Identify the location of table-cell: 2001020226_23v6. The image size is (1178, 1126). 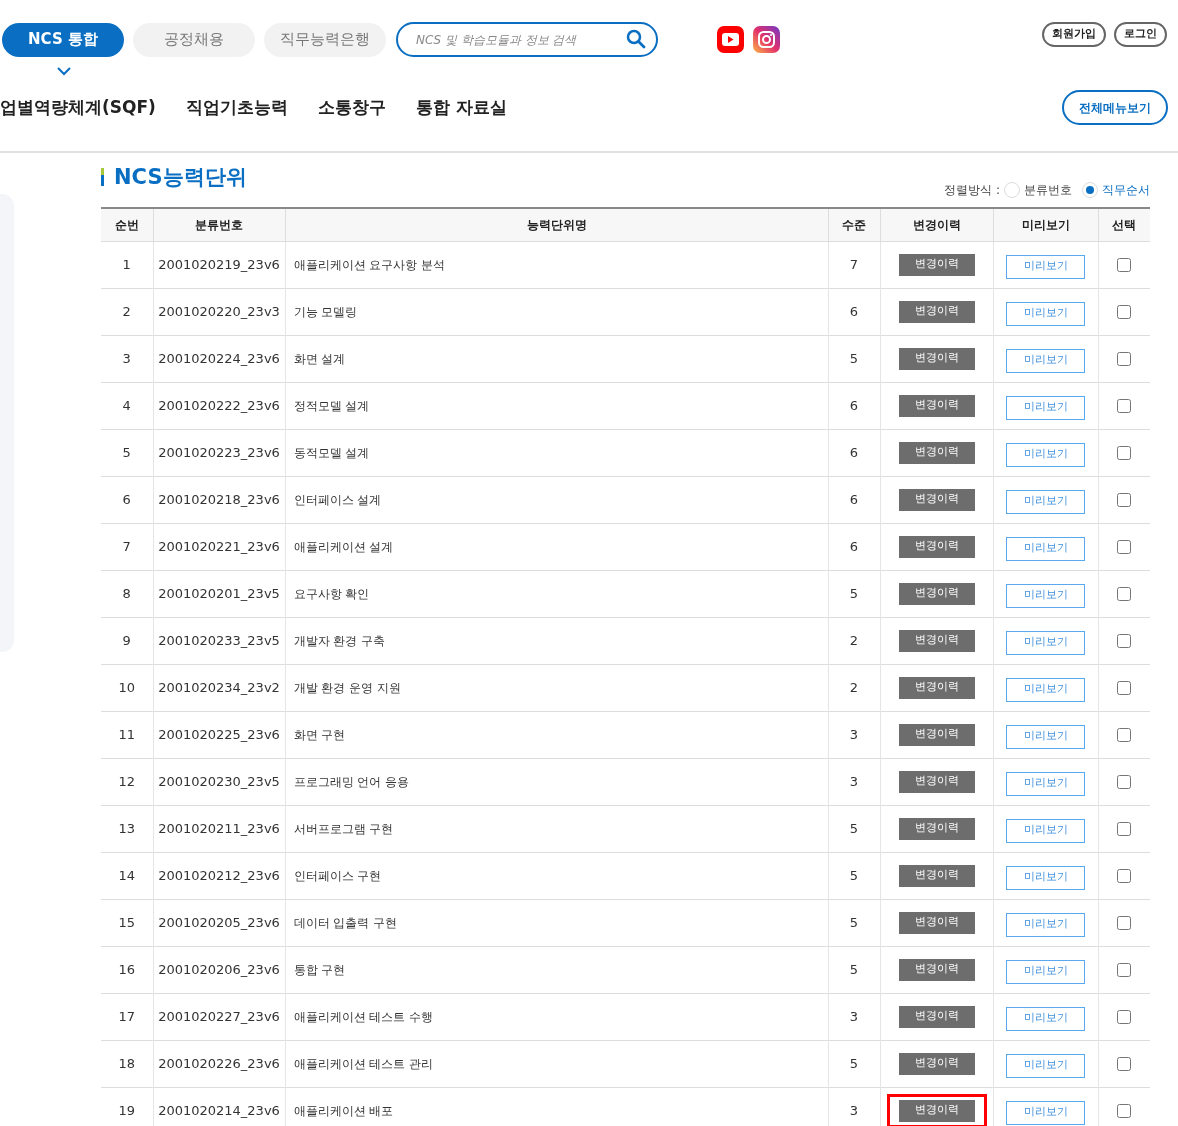
(219, 1063).